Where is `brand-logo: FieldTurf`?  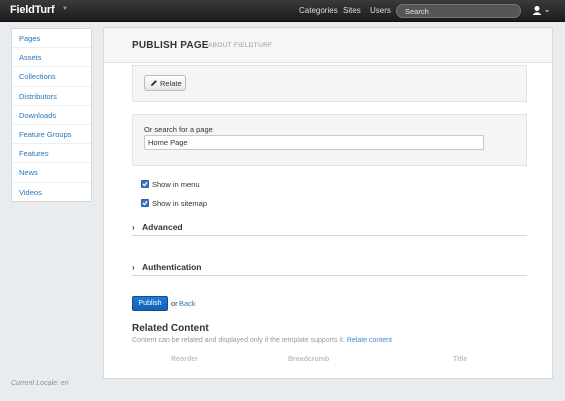
brand-logo: FieldTurf is located at coordinates (32, 10).